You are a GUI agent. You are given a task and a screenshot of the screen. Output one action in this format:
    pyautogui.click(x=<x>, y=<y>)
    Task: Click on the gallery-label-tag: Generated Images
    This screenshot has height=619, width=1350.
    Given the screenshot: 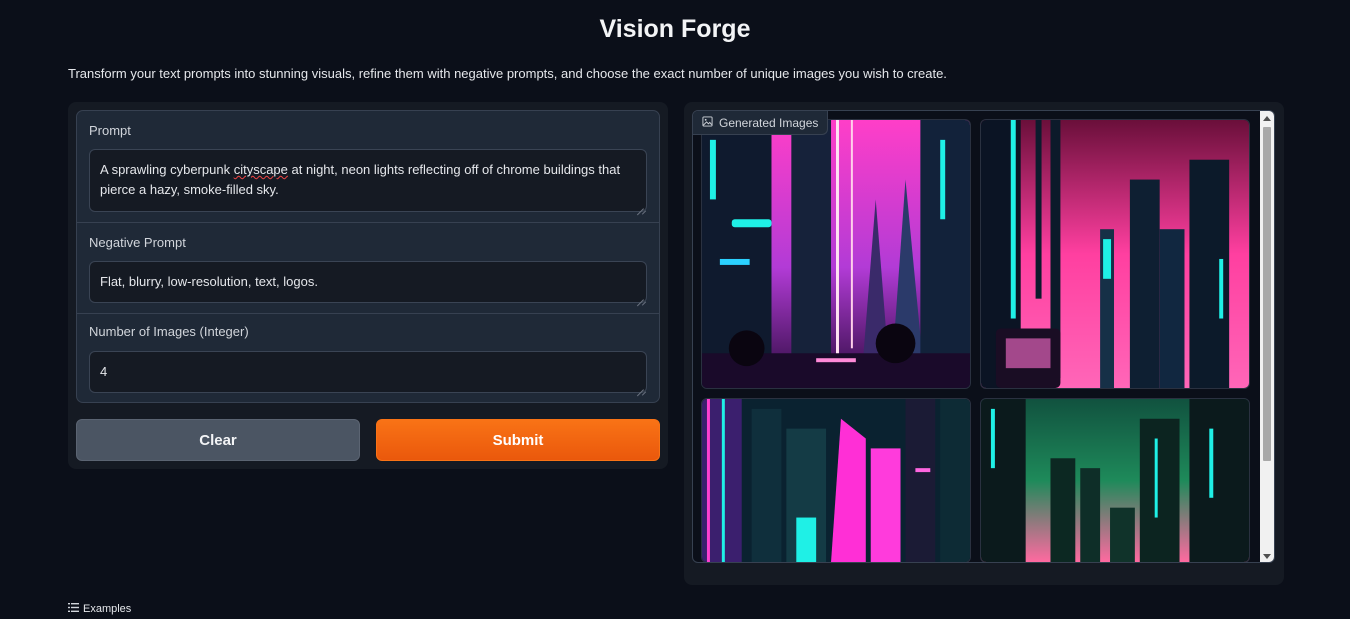 What is the action you would take?
    pyautogui.click(x=761, y=123)
    